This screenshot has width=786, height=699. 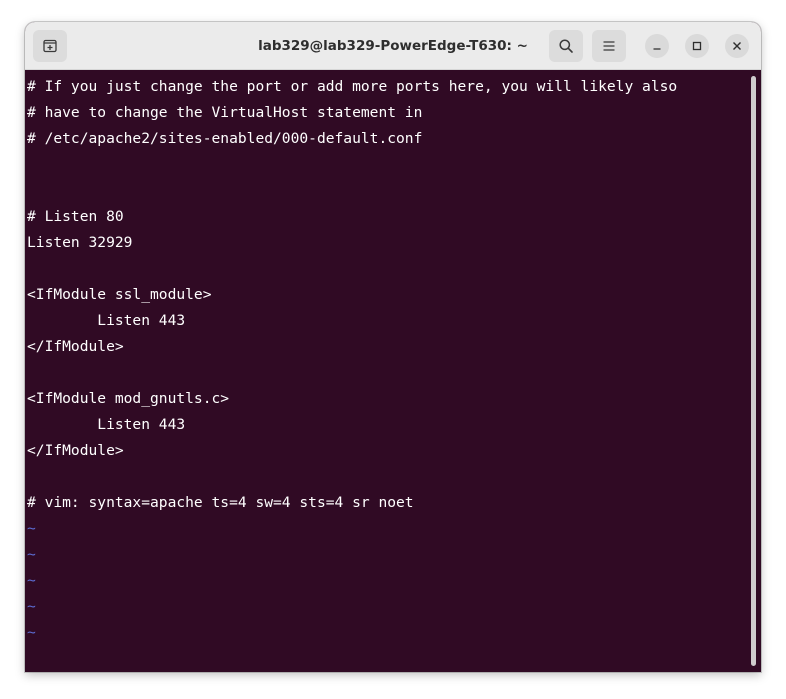 I want to click on new-tab-button, so click(x=50, y=46).